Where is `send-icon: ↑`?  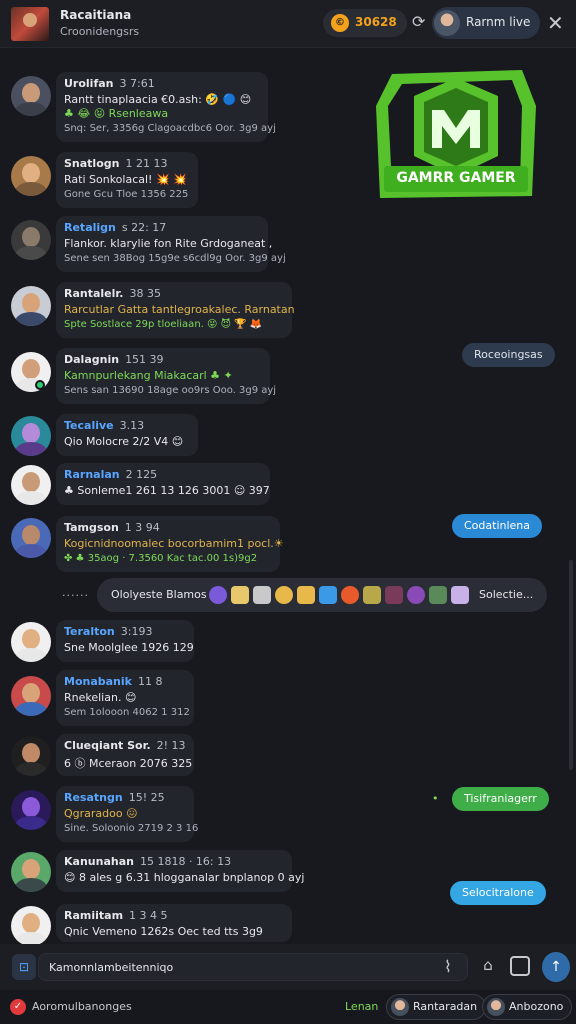 send-icon: ↑ is located at coordinates (556, 967).